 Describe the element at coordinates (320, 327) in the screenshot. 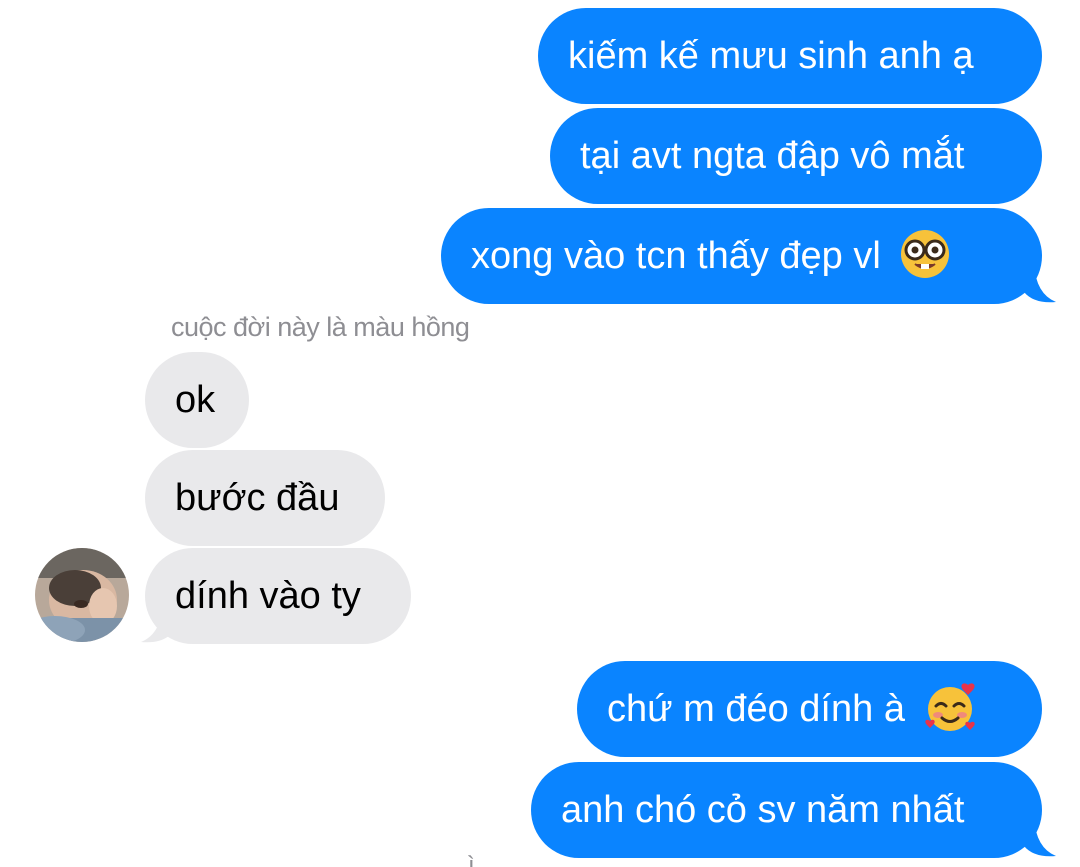

I see `sender-name-label: cuộc đời này là màu hồng` at that location.